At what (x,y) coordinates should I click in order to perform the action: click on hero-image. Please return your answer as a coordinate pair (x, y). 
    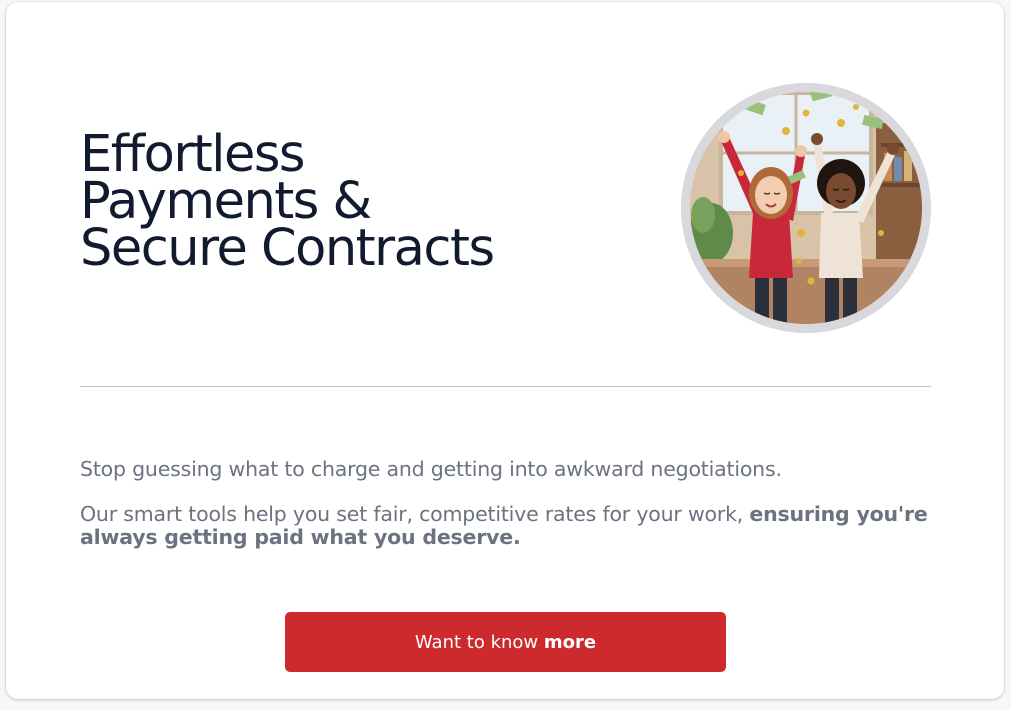
    Looking at the image, I should click on (806, 208).